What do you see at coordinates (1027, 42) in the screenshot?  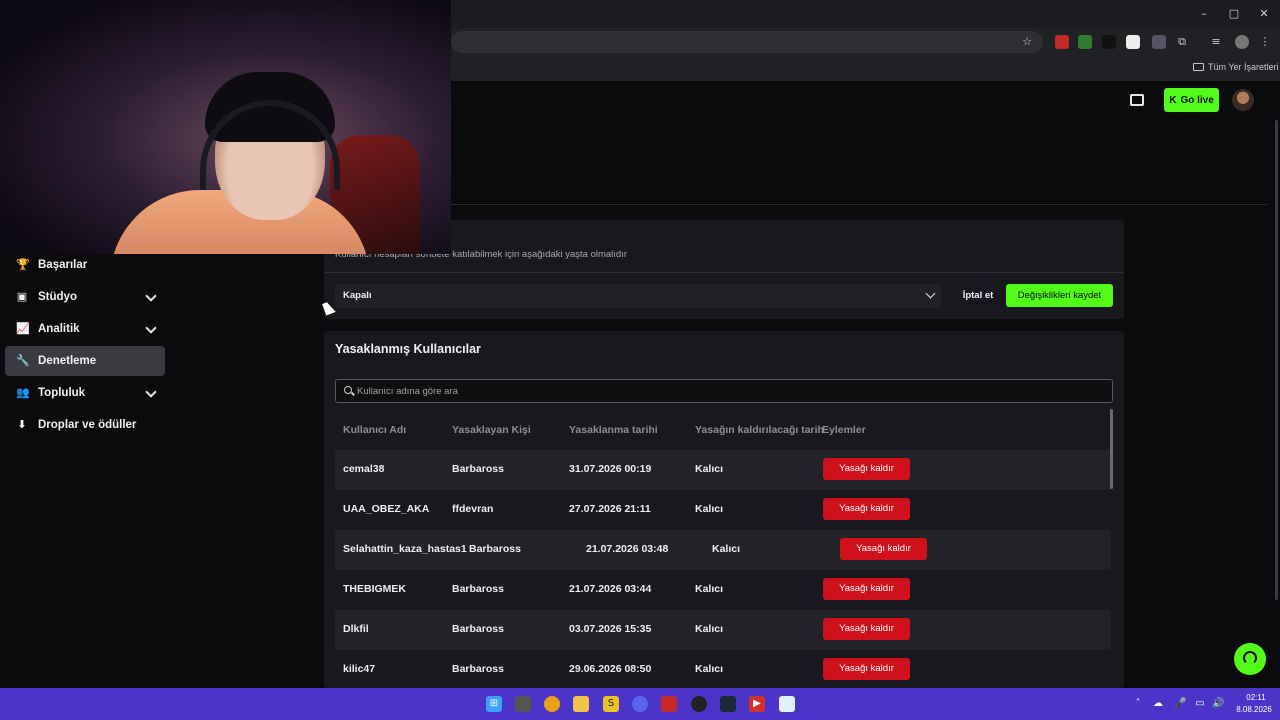 I see `star-icon: ☆` at bounding box center [1027, 42].